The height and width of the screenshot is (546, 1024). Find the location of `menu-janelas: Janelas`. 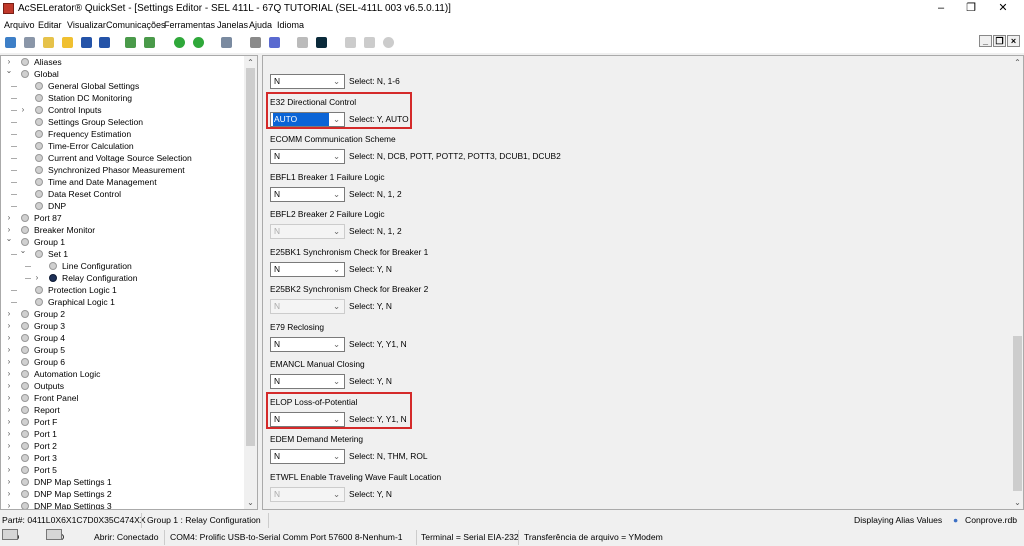

menu-janelas: Janelas is located at coordinates (232, 25).